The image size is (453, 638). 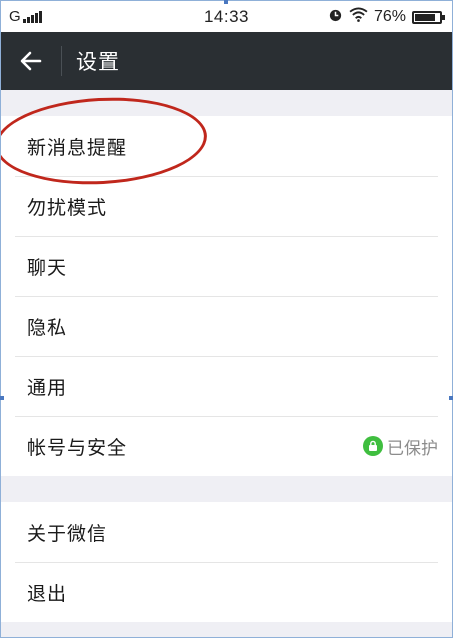 I want to click on wifi-icon, so click(x=358, y=17).